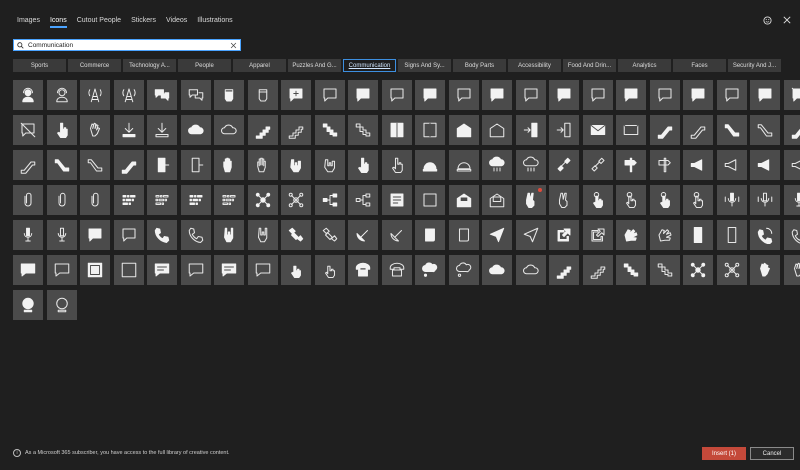  What do you see at coordinates (229, 235) in the screenshot?
I see `icon-tile-rock-hand` at bounding box center [229, 235].